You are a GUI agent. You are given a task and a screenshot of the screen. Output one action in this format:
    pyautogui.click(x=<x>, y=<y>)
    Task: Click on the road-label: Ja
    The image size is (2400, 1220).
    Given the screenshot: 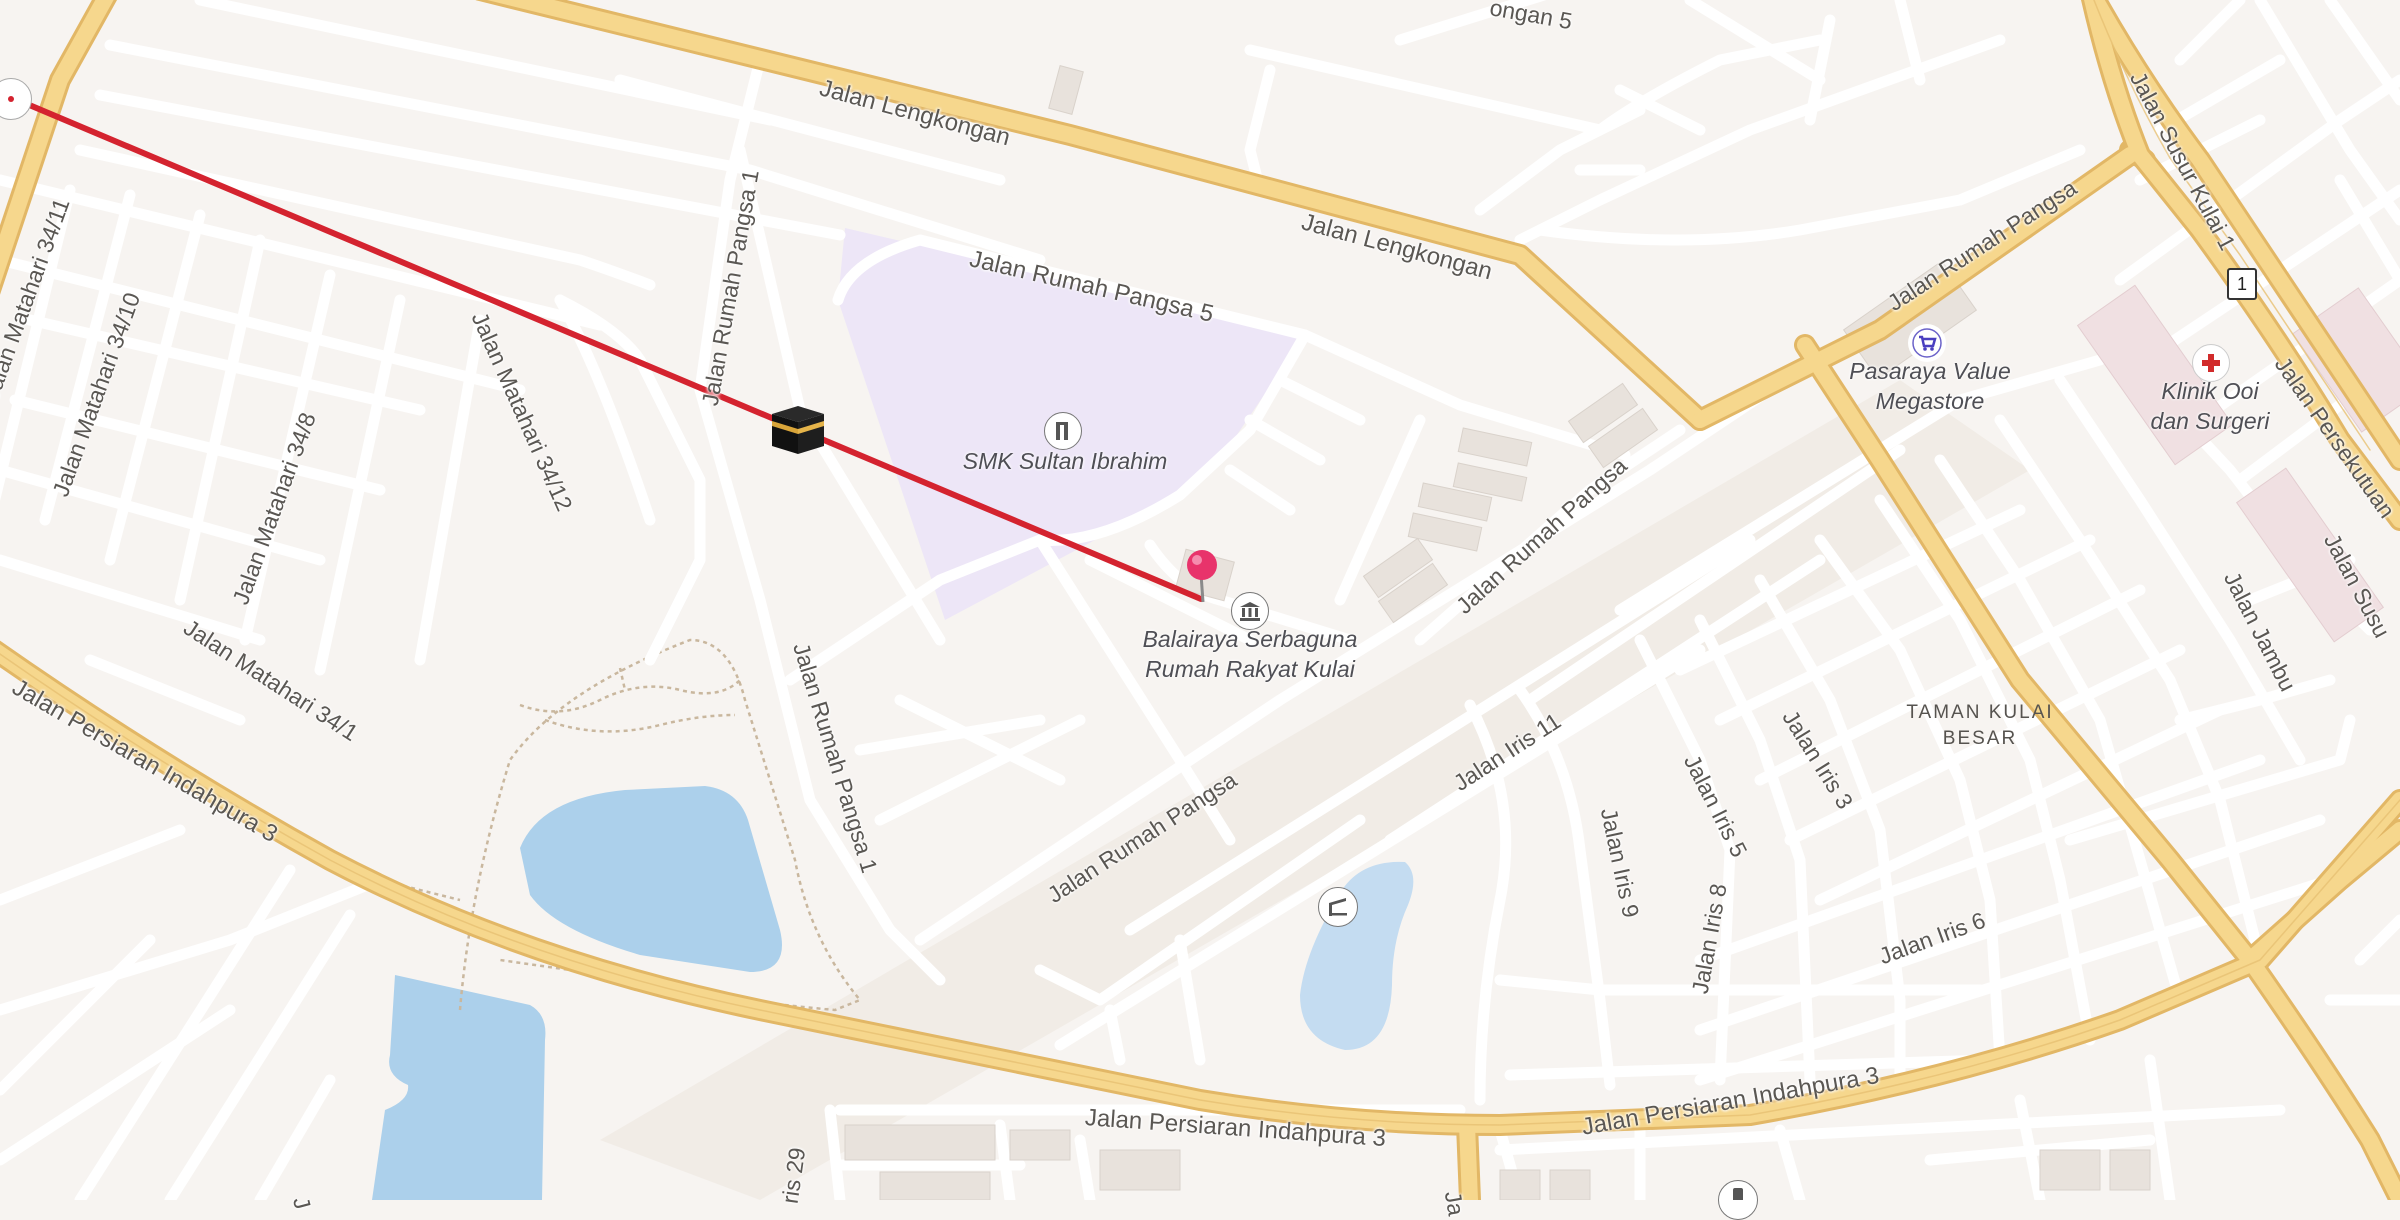 What is the action you would take?
    pyautogui.click(x=1454, y=1203)
    